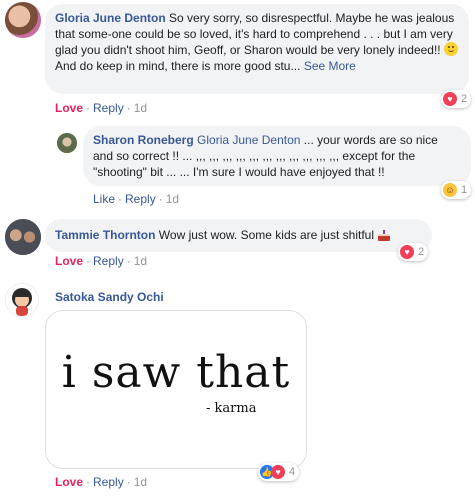  Describe the element at coordinates (109, 297) in the screenshot. I see `comment-author: Satoka Sandy Ochi` at that location.